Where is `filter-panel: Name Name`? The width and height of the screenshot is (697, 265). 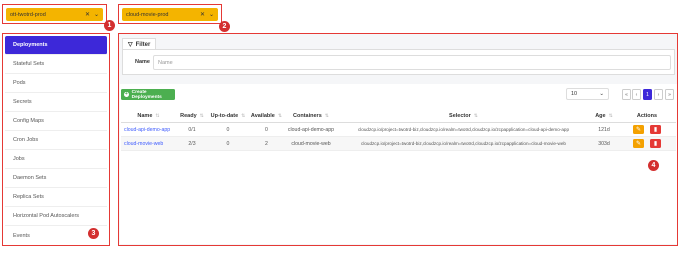 filter-panel: Name Name is located at coordinates (398, 62).